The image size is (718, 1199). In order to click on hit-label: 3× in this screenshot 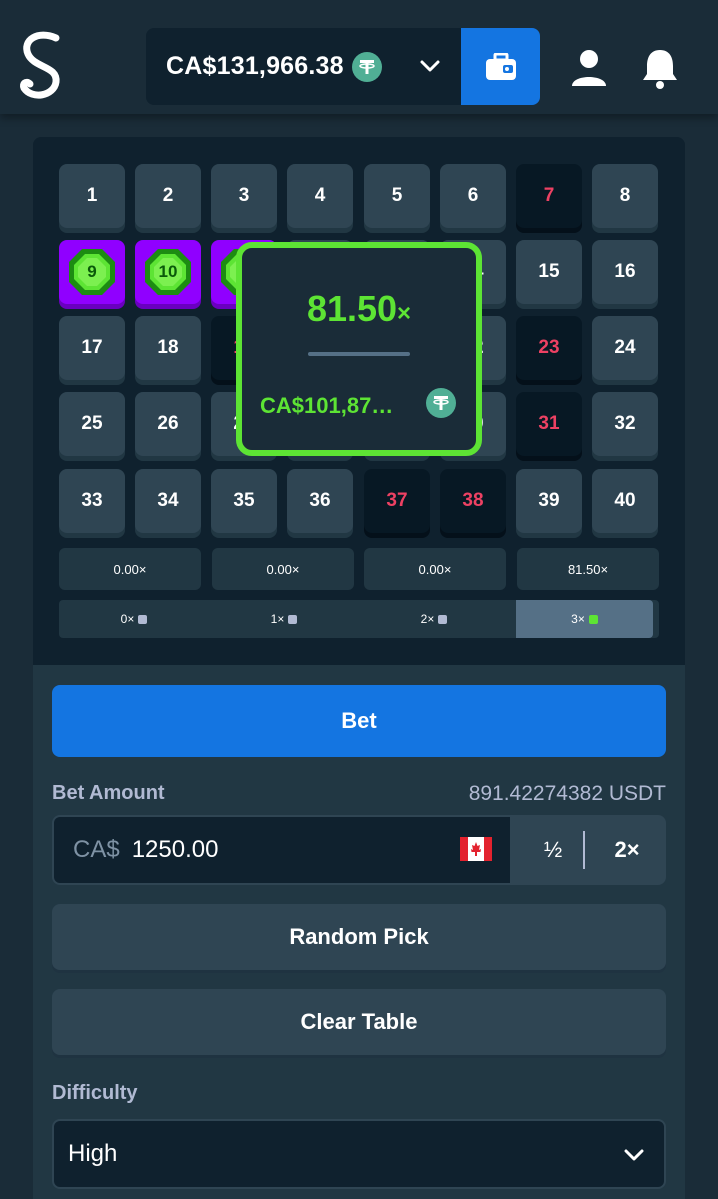, I will do `click(578, 619)`.